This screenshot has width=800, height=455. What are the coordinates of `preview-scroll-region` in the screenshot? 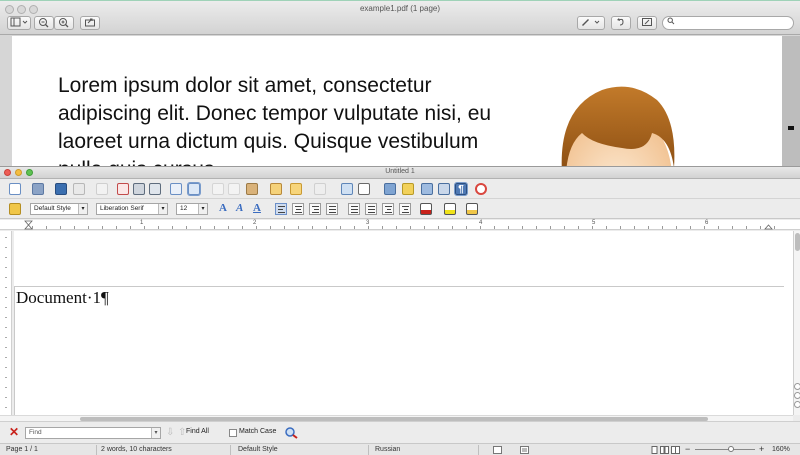 It's located at (791, 102).